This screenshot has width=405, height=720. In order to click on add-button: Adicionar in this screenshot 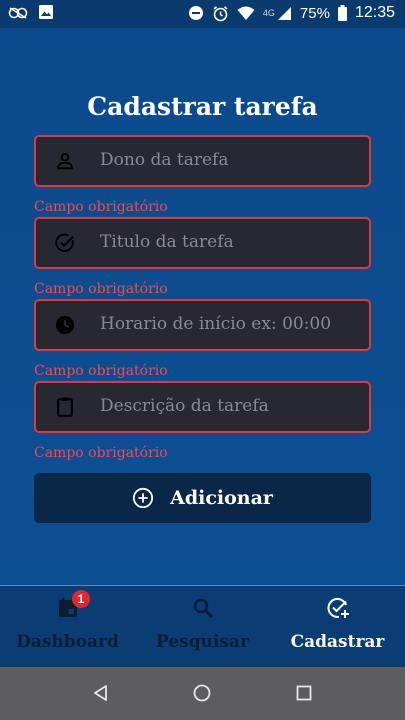, I will do `click(202, 498)`.